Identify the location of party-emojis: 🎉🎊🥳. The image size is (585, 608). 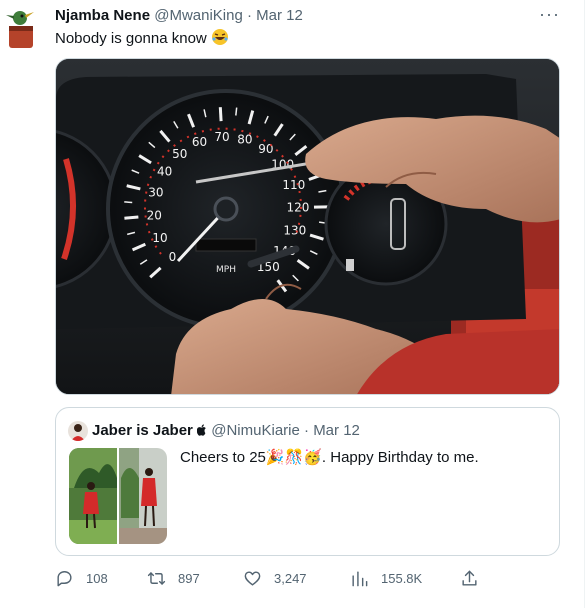
(293, 457).